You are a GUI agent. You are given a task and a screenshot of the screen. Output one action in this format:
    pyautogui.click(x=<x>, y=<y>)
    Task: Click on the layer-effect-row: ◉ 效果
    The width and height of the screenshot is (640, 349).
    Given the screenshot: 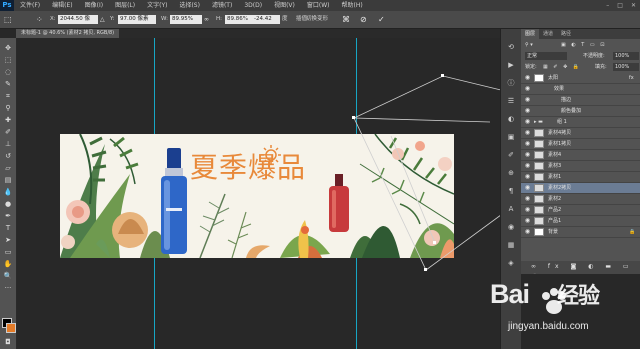 What is the action you would take?
    pyautogui.click(x=580, y=89)
    